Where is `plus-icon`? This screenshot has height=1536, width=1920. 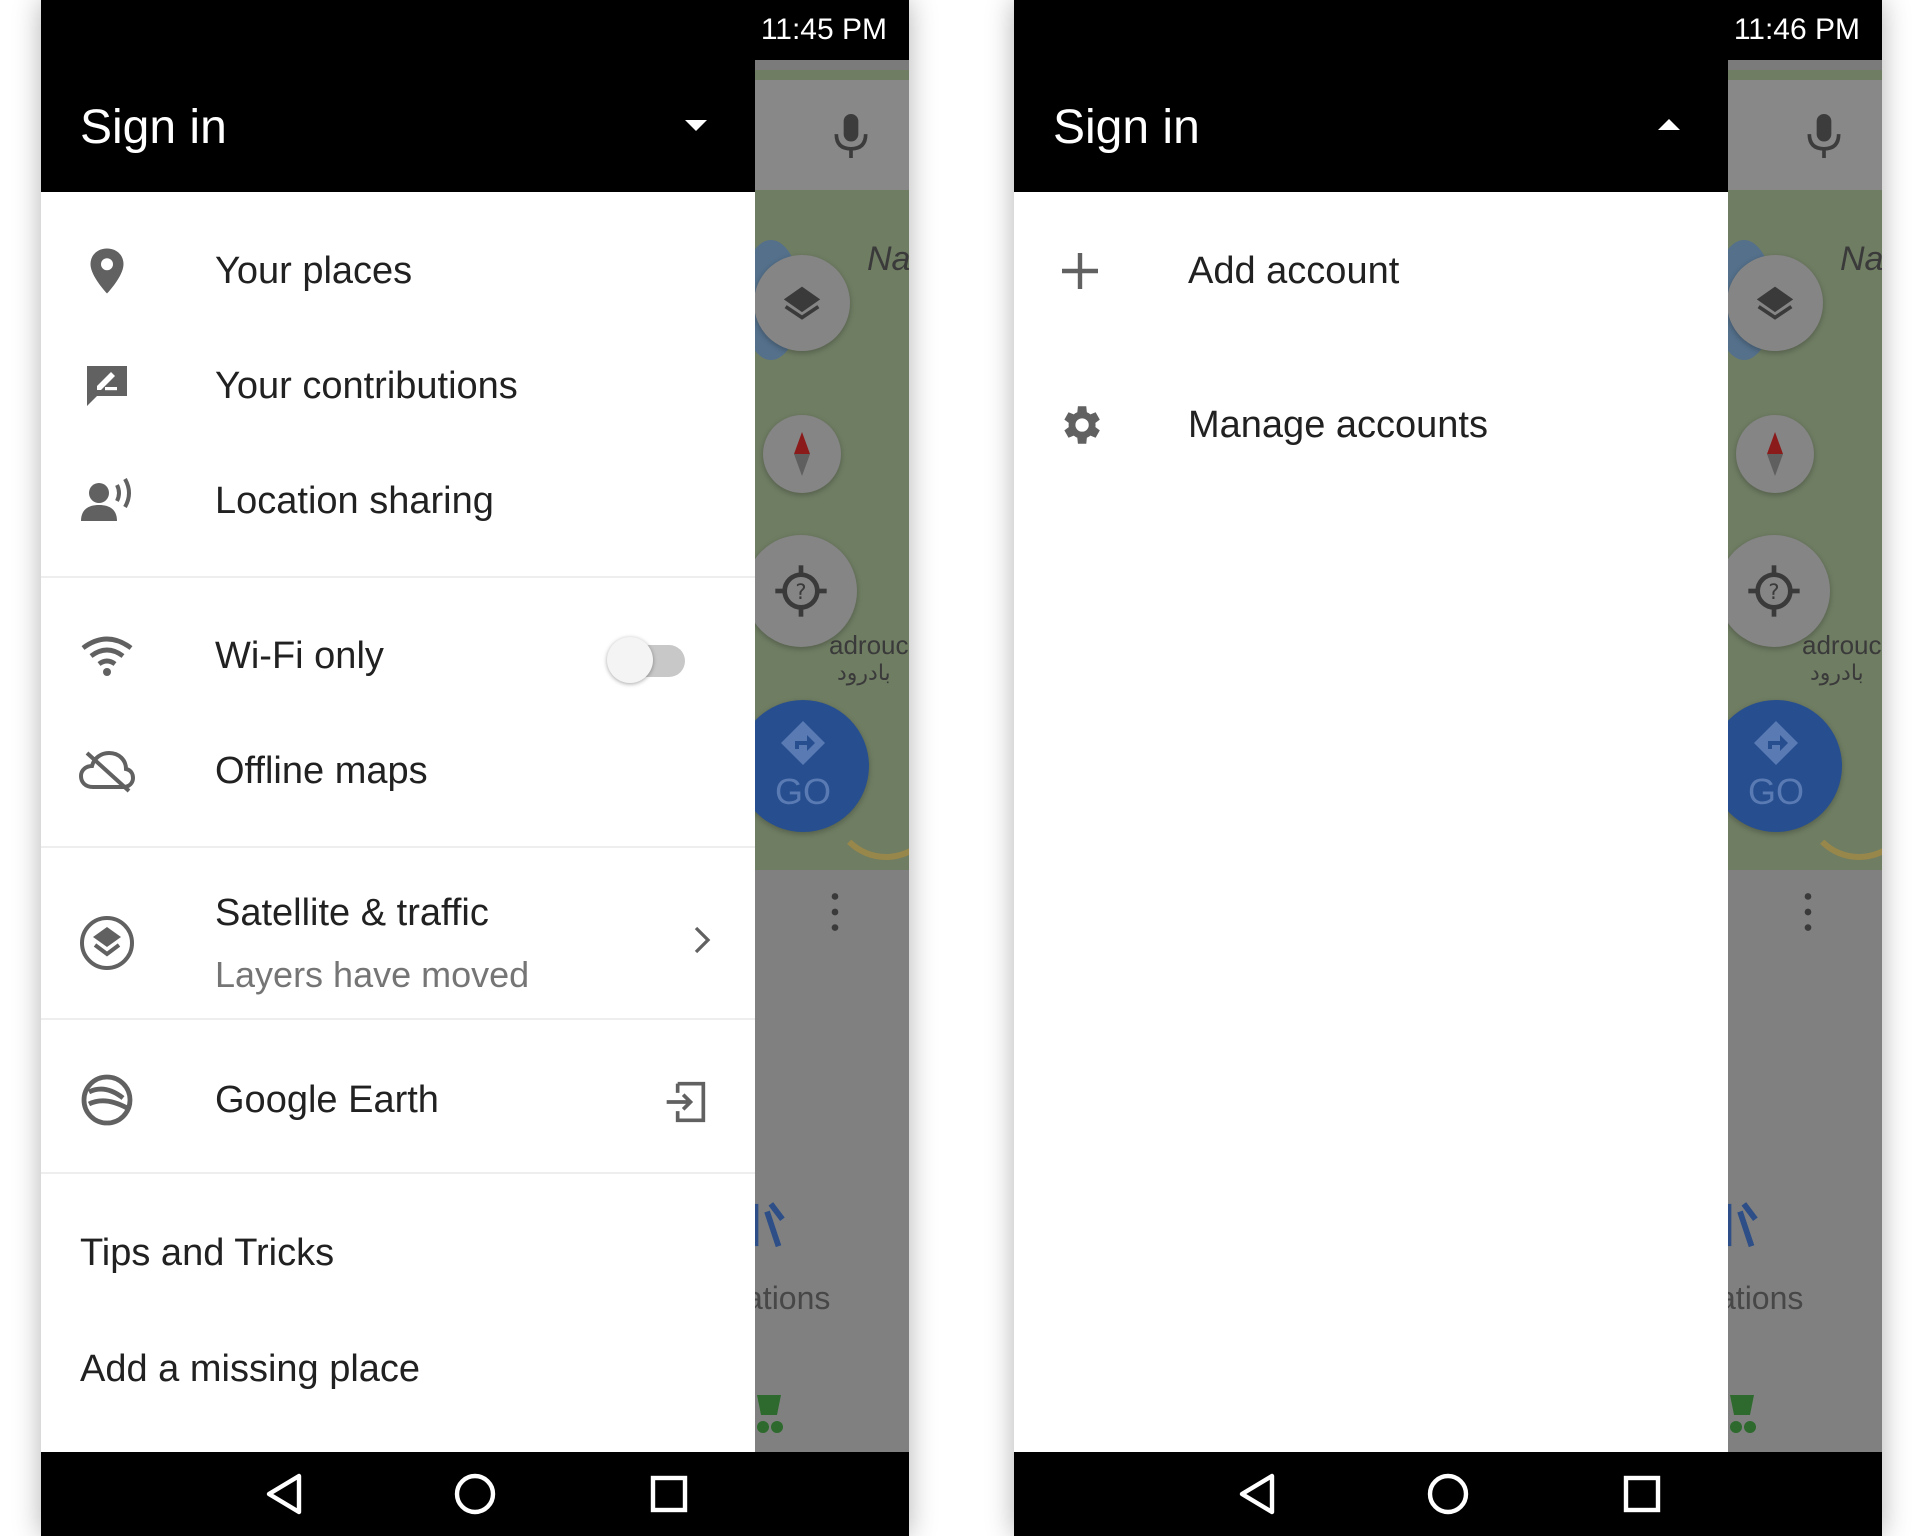
plus-icon is located at coordinates (1080, 271).